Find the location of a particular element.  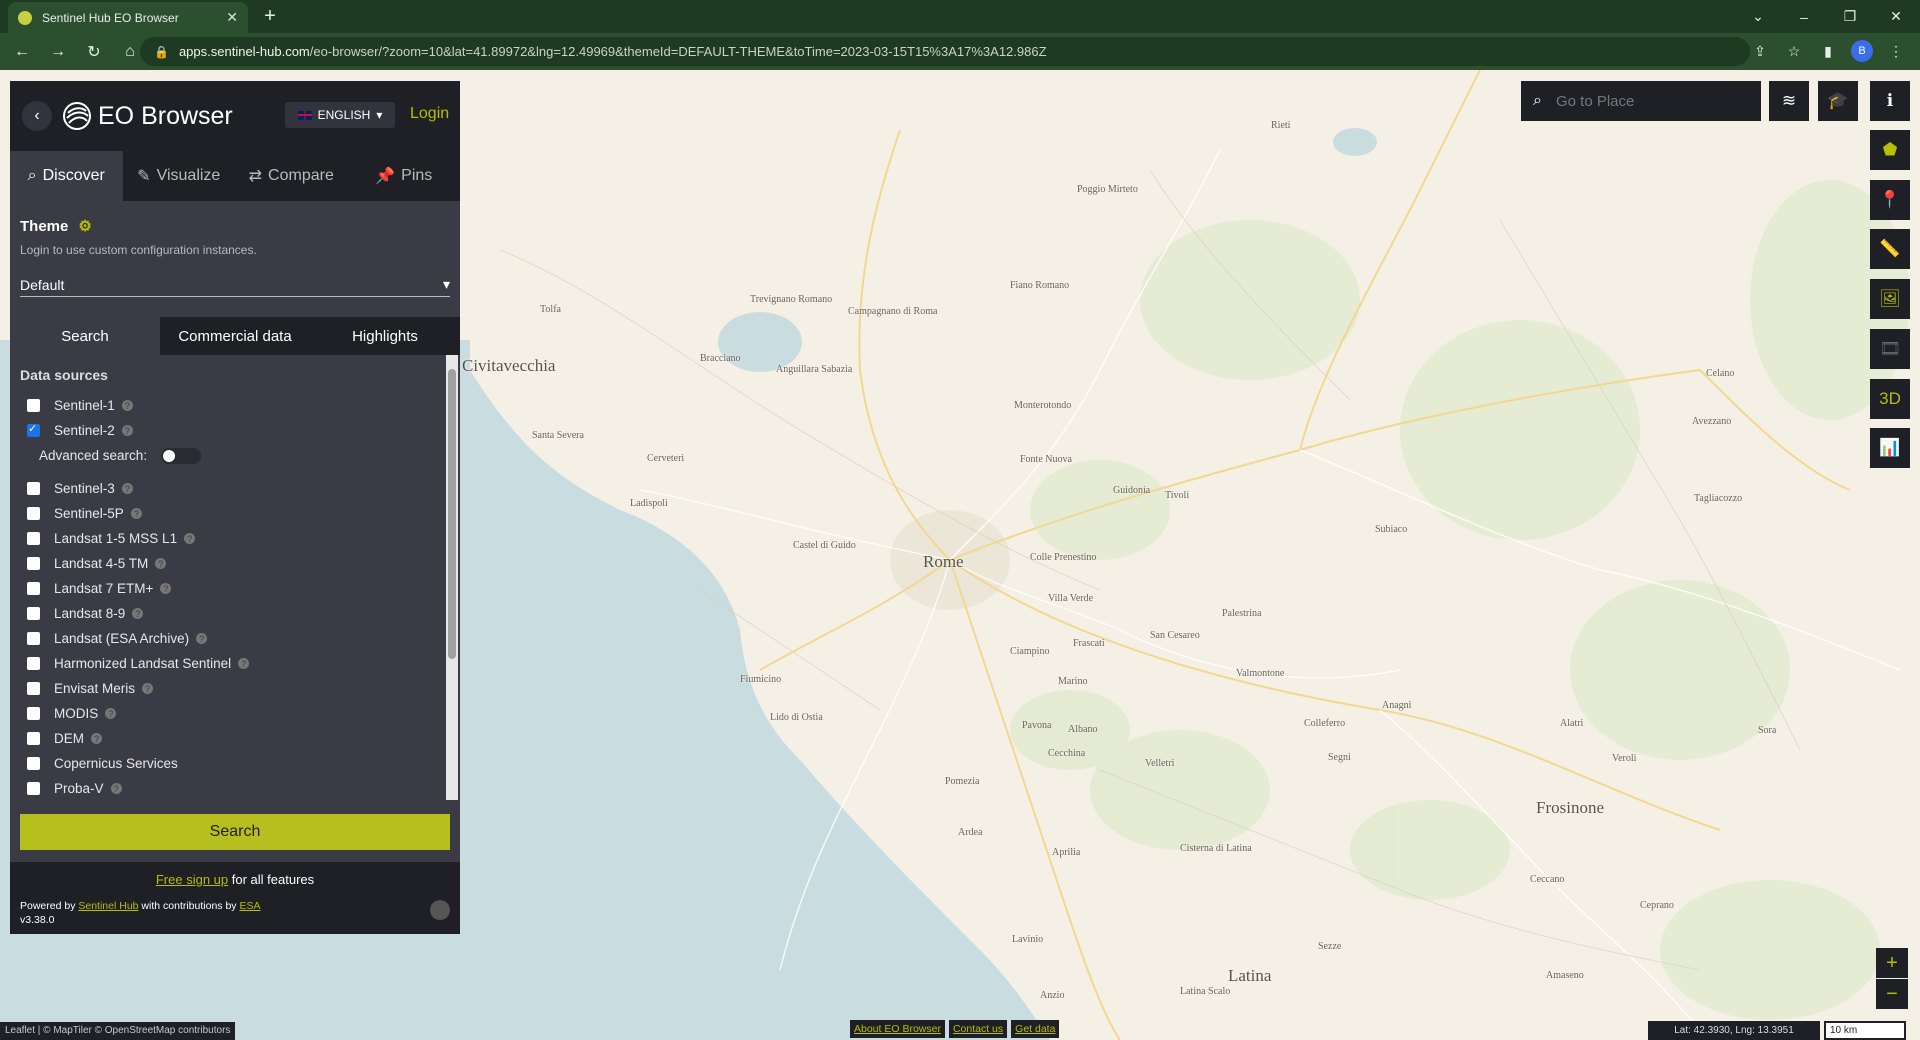

brush-icon: ✎ is located at coordinates (144, 176).